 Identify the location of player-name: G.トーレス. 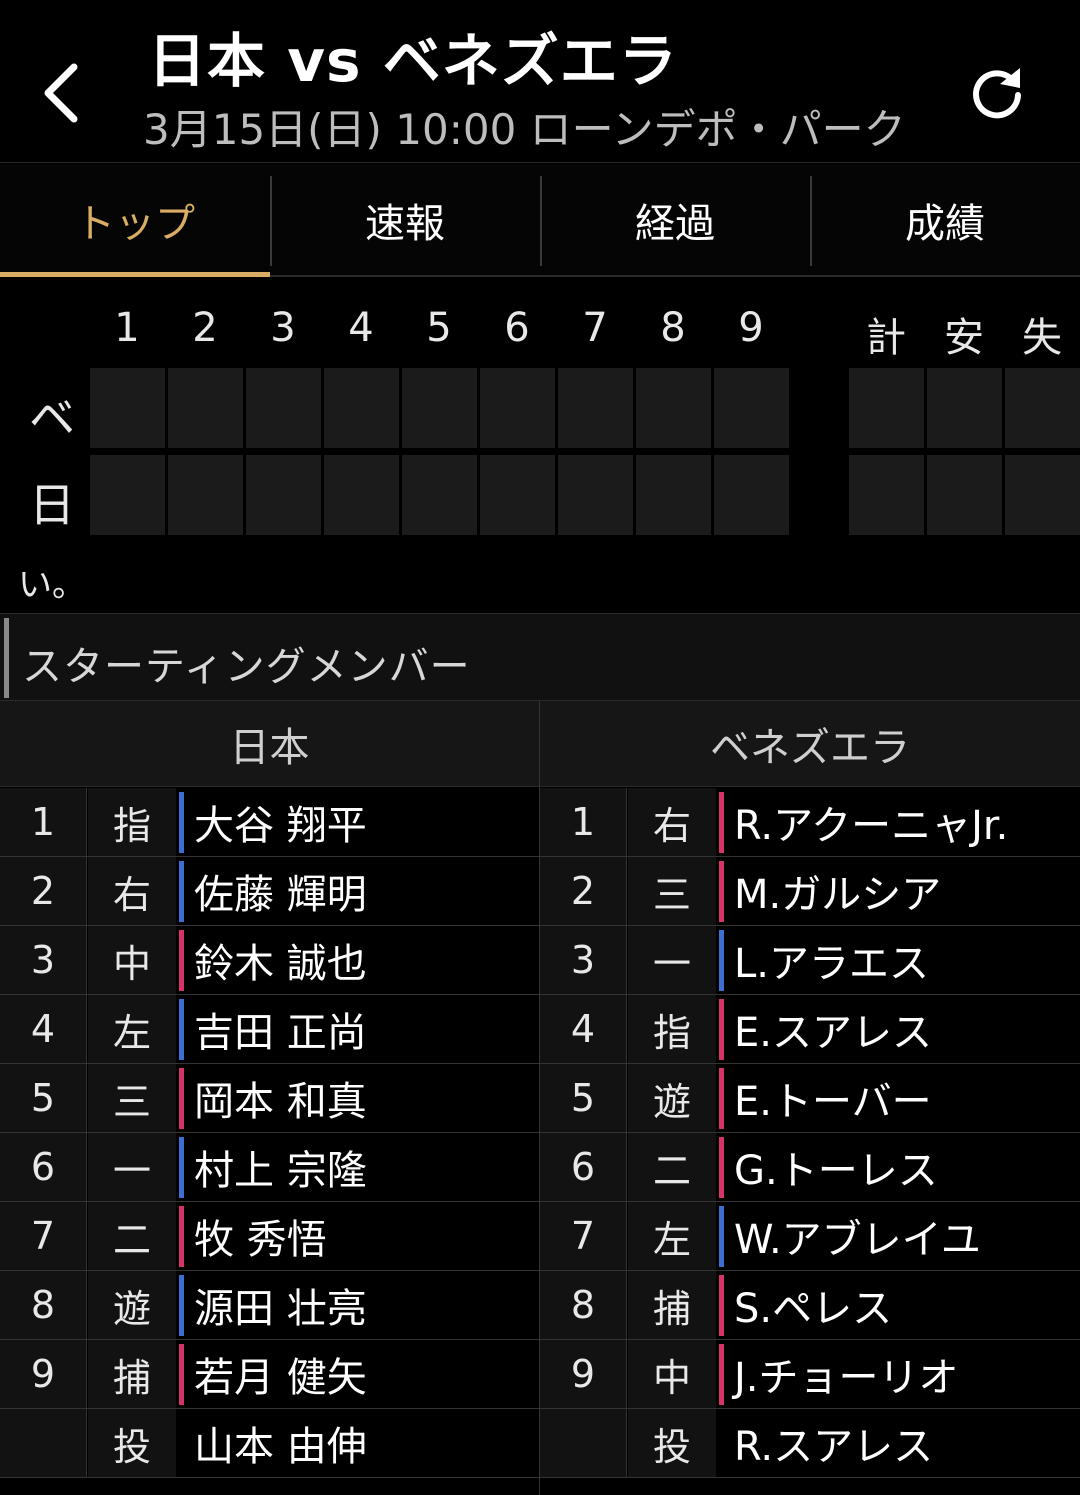
(836, 1167).